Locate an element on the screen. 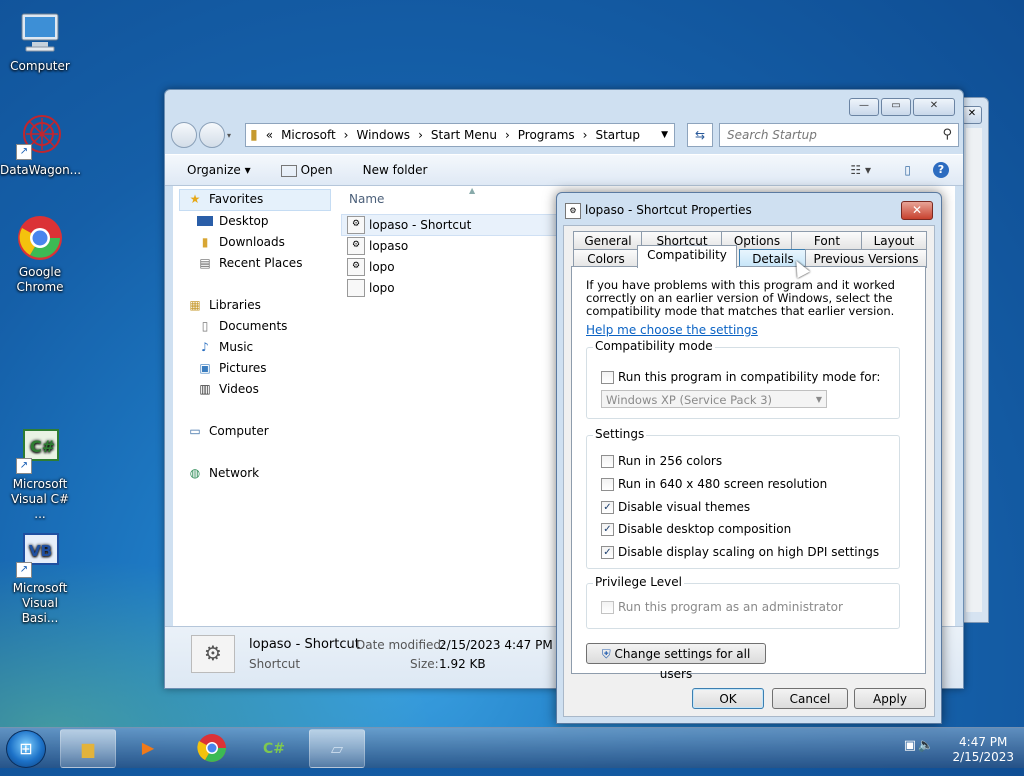 The width and height of the screenshot is (1024, 776). search-input: Search Startup ⚲ is located at coordinates (839, 135).